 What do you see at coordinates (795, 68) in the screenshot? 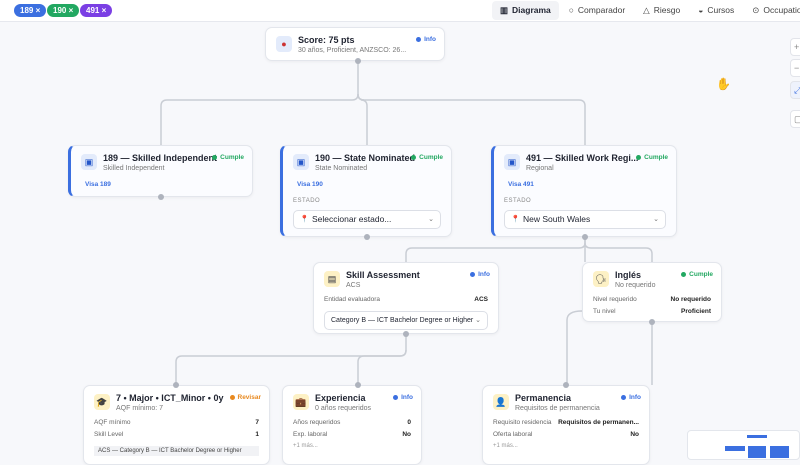
I see `zoom-out-button: −` at bounding box center [795, 68].